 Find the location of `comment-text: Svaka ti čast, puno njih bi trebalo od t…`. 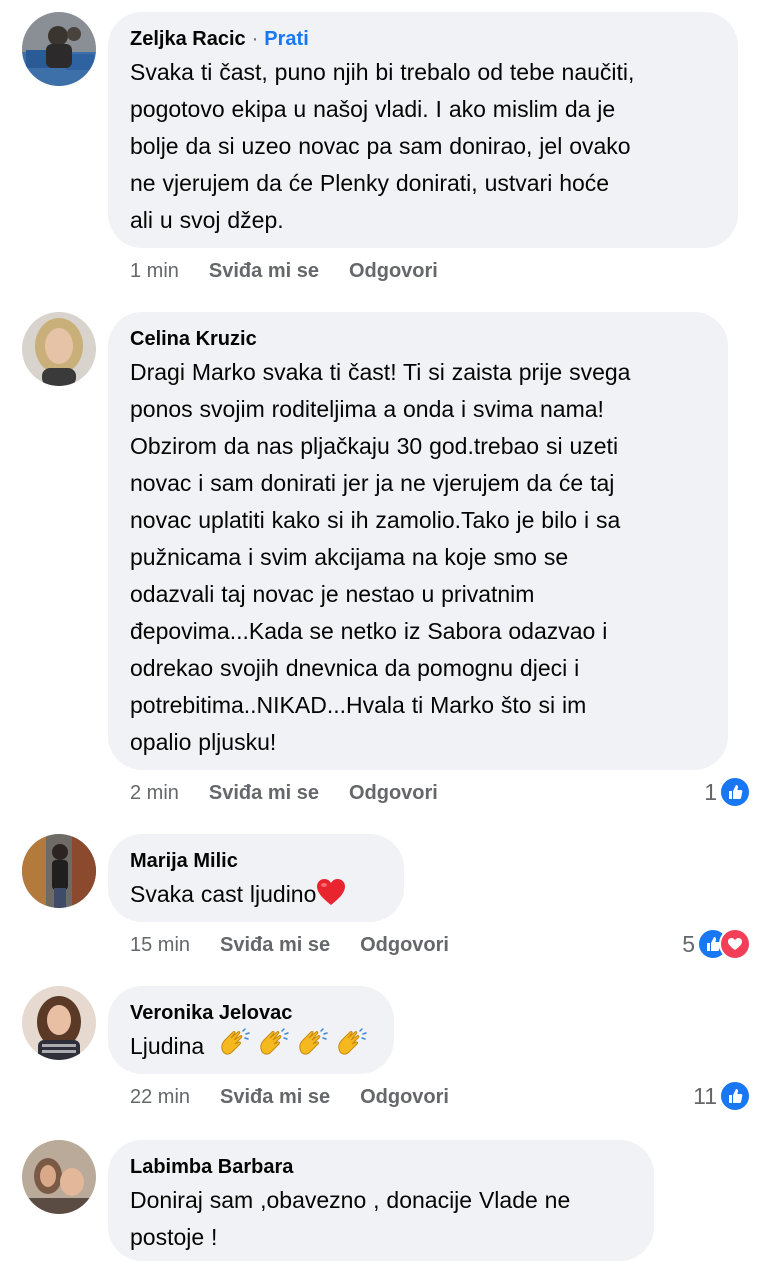

comment-text: Svaka ti čast, puno njih bi trebalo od t… is located at coordinates (423, 146).